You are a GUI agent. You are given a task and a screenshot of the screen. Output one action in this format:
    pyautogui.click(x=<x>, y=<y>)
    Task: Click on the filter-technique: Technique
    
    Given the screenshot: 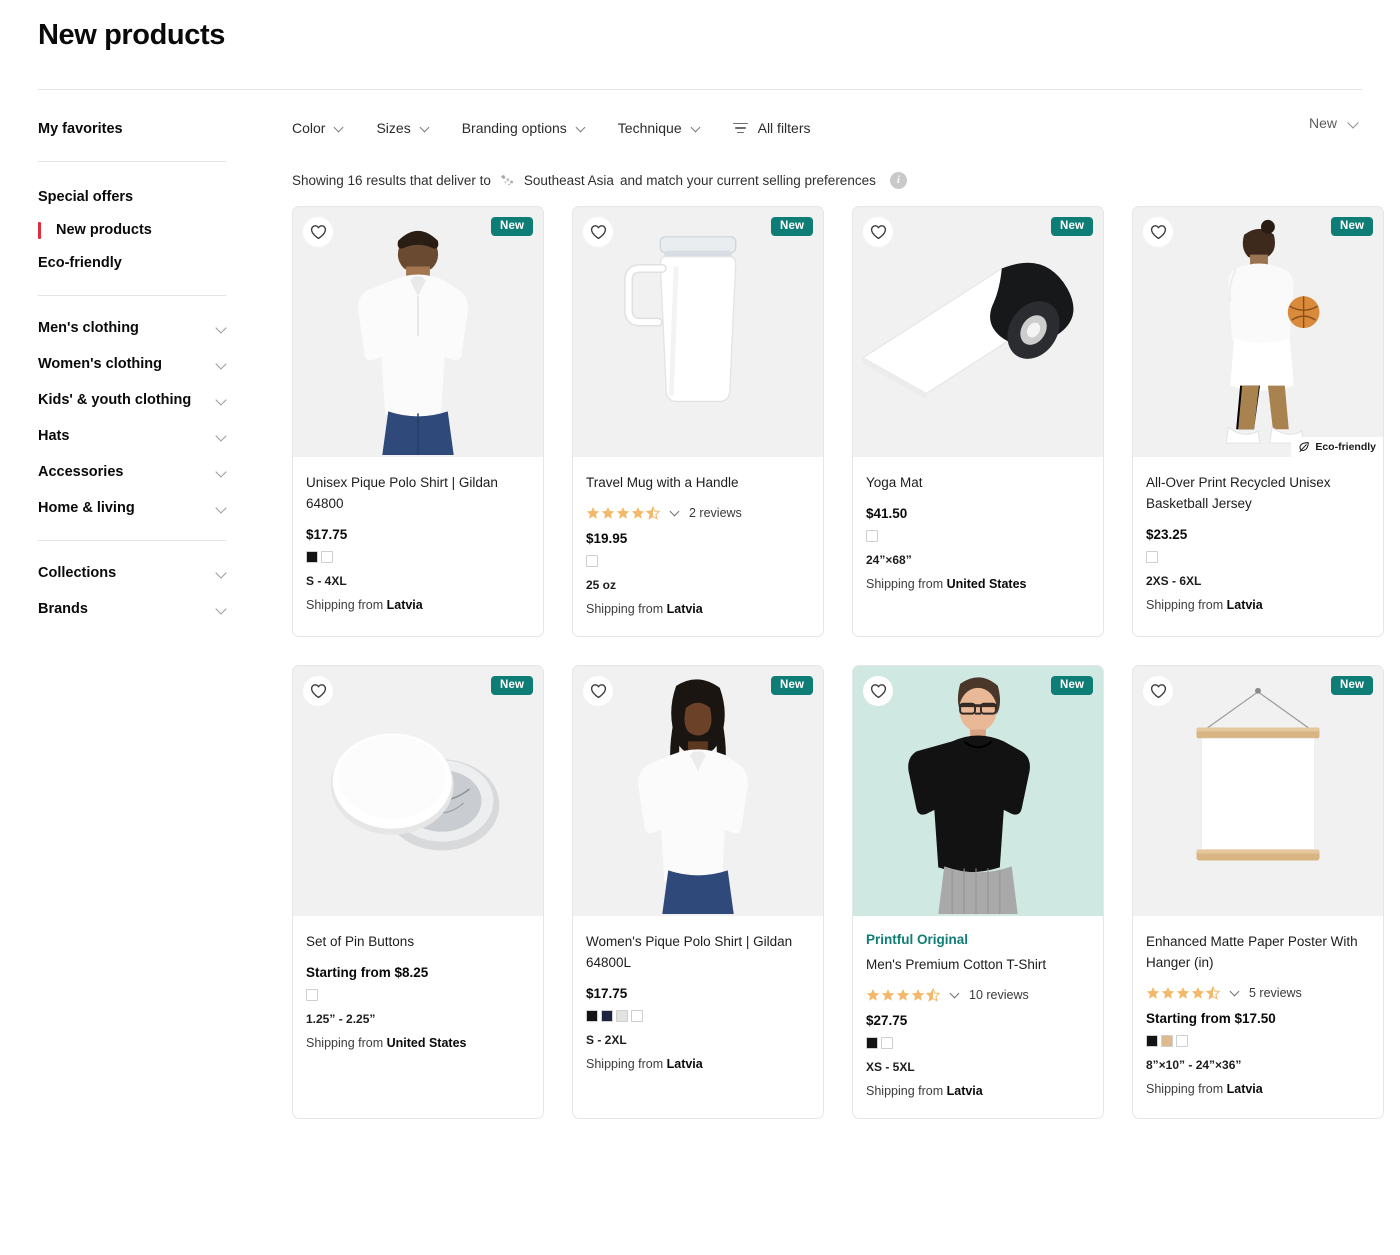 What is the action you would take?
    pyautogui.click(x=660, y=128)
    